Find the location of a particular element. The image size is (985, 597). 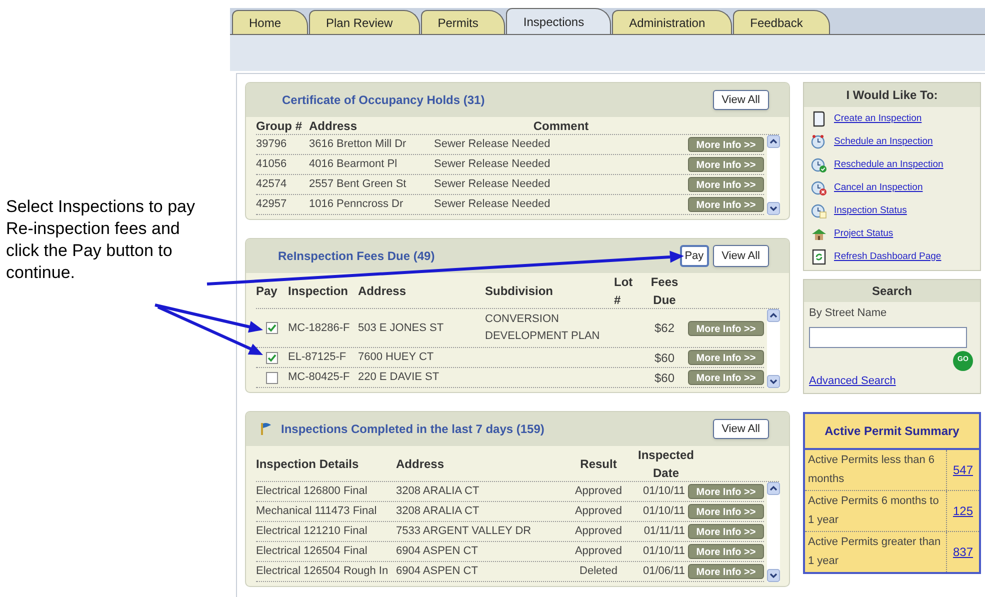

table-cell-text: CONVERSION DEVELOPMENT PLAN is located at coordinates (543, 328).